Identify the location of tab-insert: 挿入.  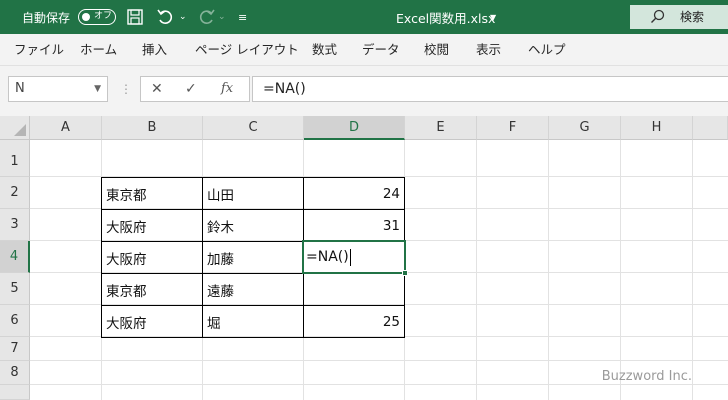
(154, 50).